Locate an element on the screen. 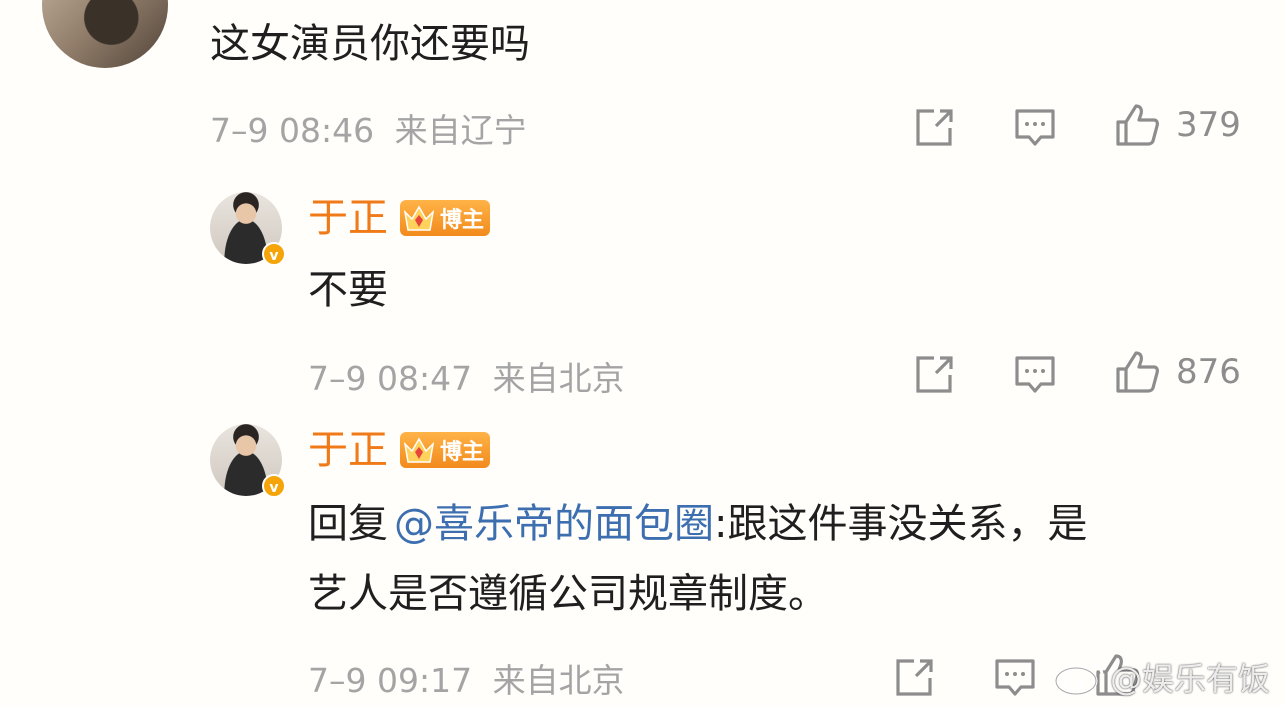 This screenshot has height=707, width=1284. weibo-logo-icon is located at coordinates (1079, 678).